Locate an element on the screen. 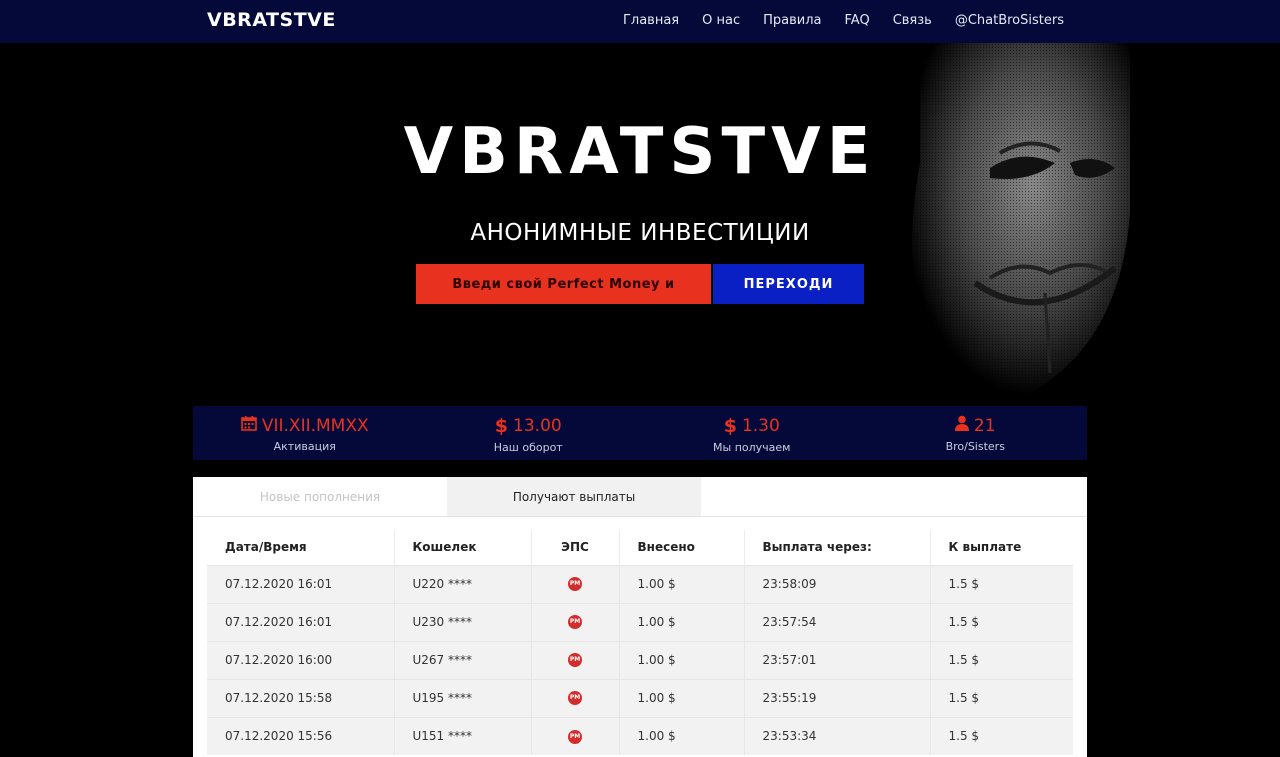 The height and width of the screenshot is (757, 1280). stat-value: 1.30 is located at coordinates (760, 426).